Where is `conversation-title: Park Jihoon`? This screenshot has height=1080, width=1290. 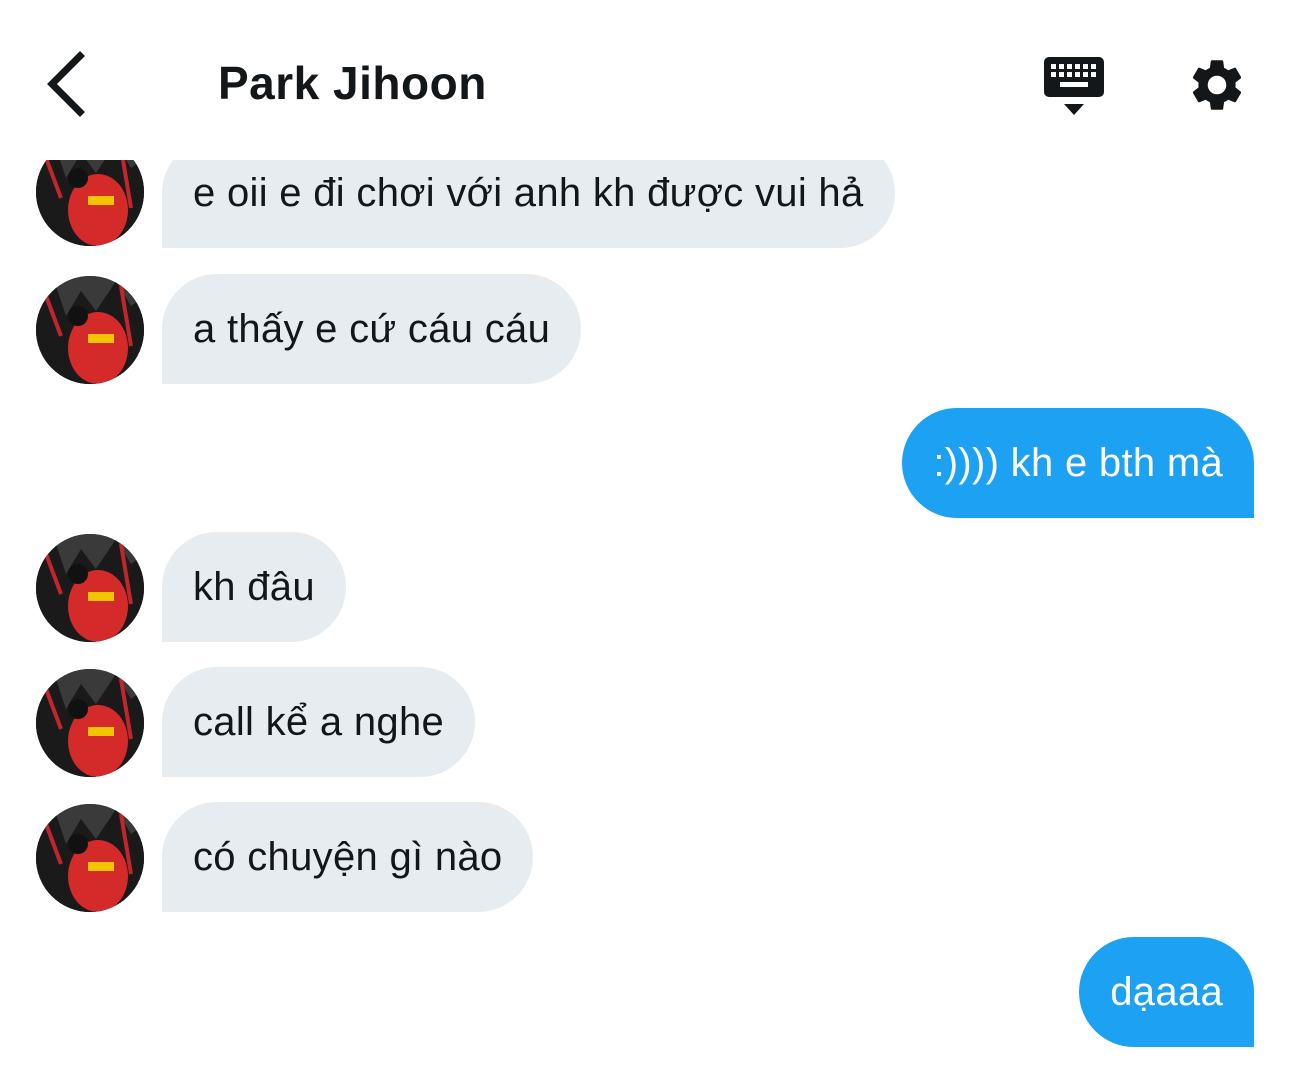
conversation-title: Park Jihoon is located at coordinates (352, 83).